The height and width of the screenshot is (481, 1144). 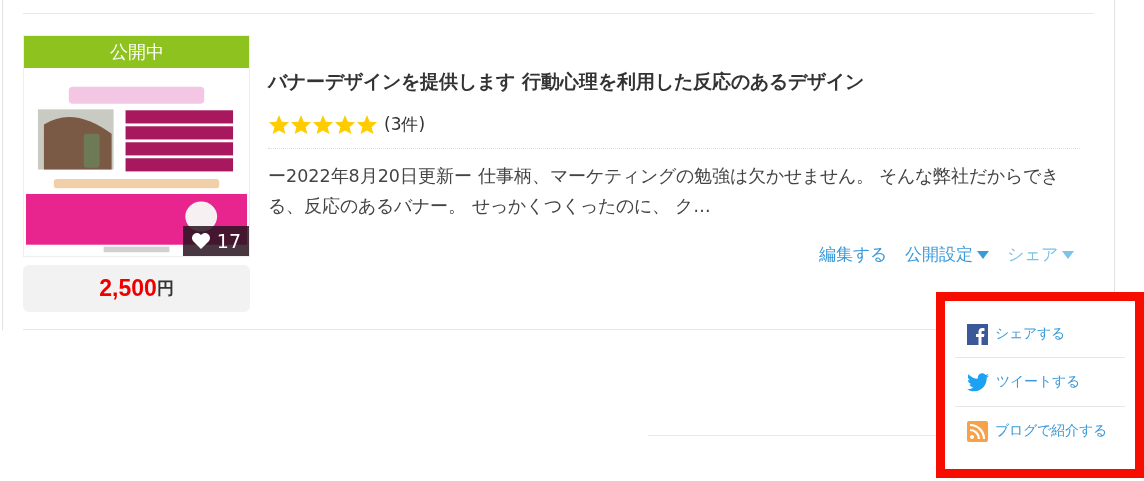 What do you see at coordinates (977, 431) in the screenshot?
I see `rss-icon` at bounding box center [977, 431].